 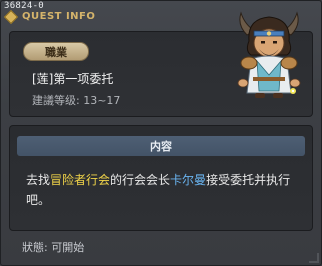 I want to click on quest-status: 狀態: 可開始, so click(x=53, y=247).